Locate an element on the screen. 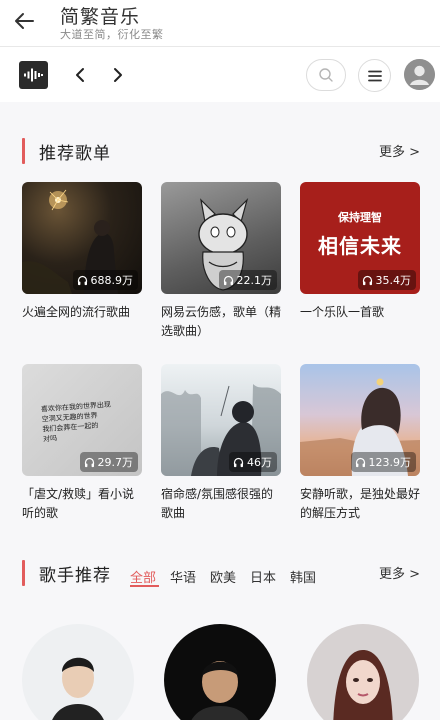 The image size is (440, 720). chevron-left-icon is located at coordinates (80, 75).